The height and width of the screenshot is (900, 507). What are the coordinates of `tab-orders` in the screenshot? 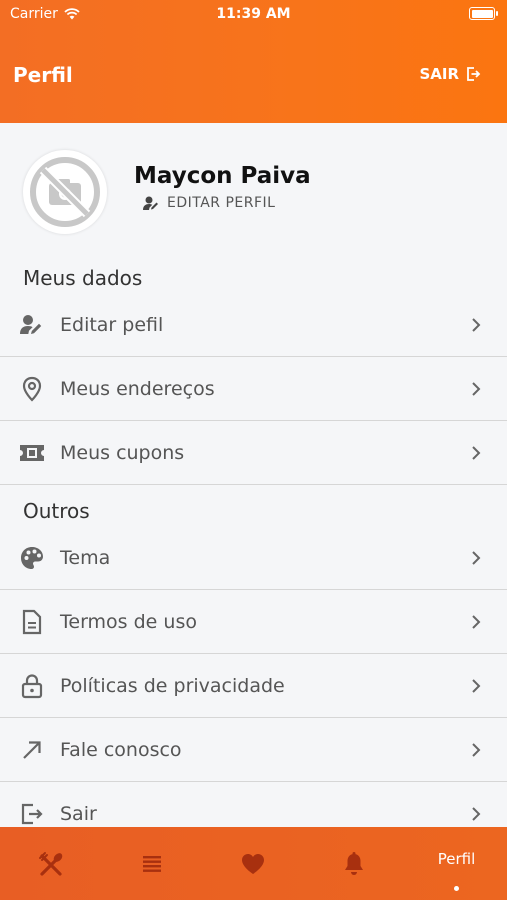 It's located at (151, 863).